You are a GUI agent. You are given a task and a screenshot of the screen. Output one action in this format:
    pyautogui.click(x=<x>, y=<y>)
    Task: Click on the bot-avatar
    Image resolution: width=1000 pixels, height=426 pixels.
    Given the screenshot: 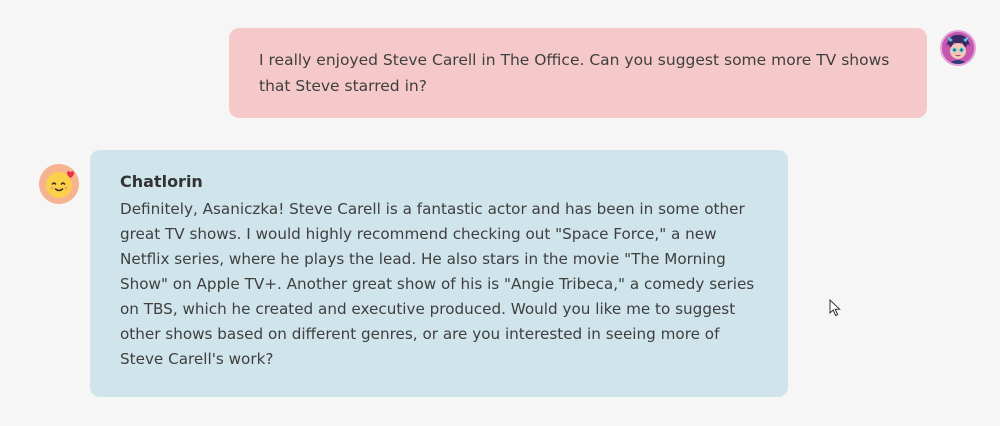 What is the action you would take?
    pyautogui.click(x=59, y=184)
    